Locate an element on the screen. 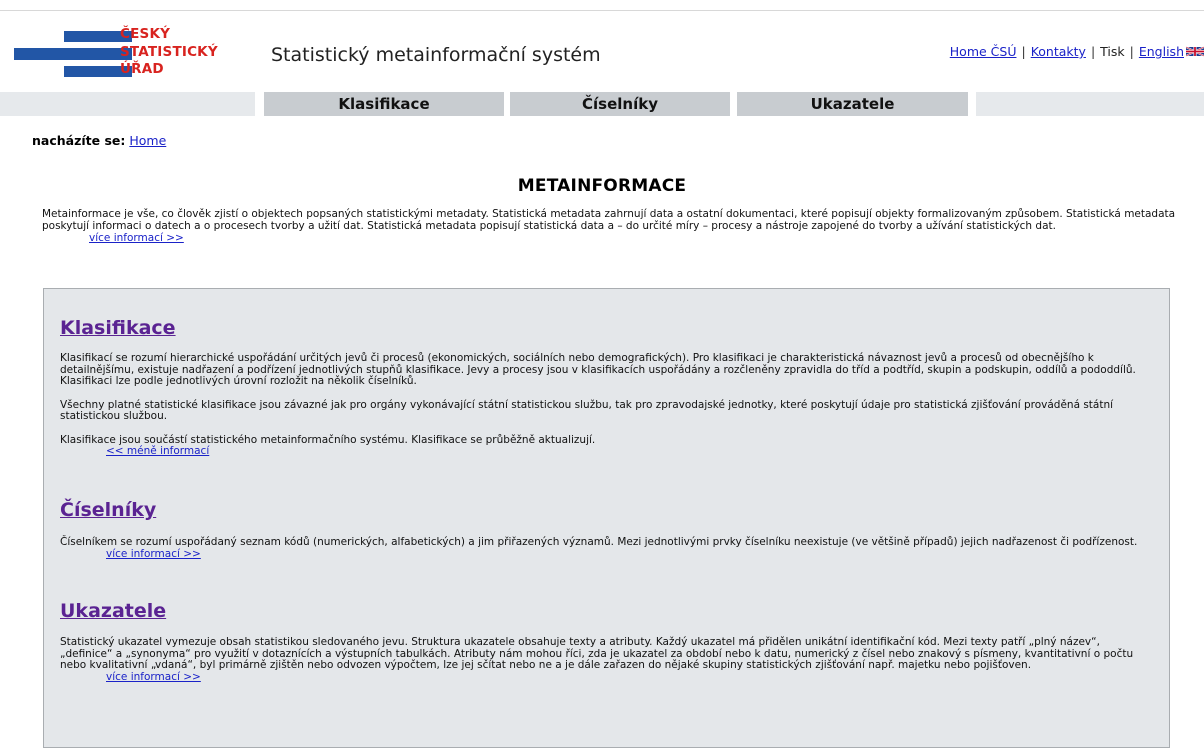  intro-more-link: více informací >> is located at coordinates (633, 238).